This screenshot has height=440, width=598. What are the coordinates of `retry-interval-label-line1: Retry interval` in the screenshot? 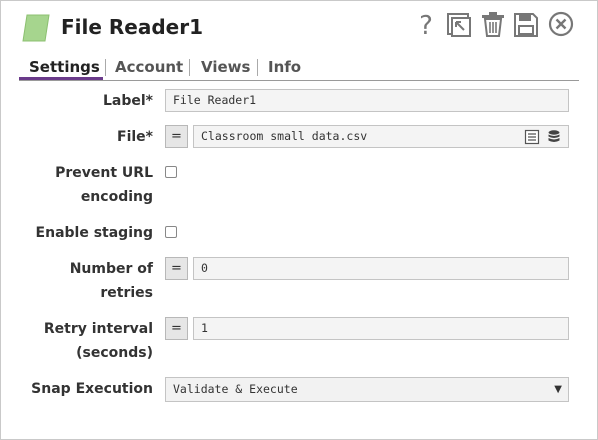 It's located at (98, 329).